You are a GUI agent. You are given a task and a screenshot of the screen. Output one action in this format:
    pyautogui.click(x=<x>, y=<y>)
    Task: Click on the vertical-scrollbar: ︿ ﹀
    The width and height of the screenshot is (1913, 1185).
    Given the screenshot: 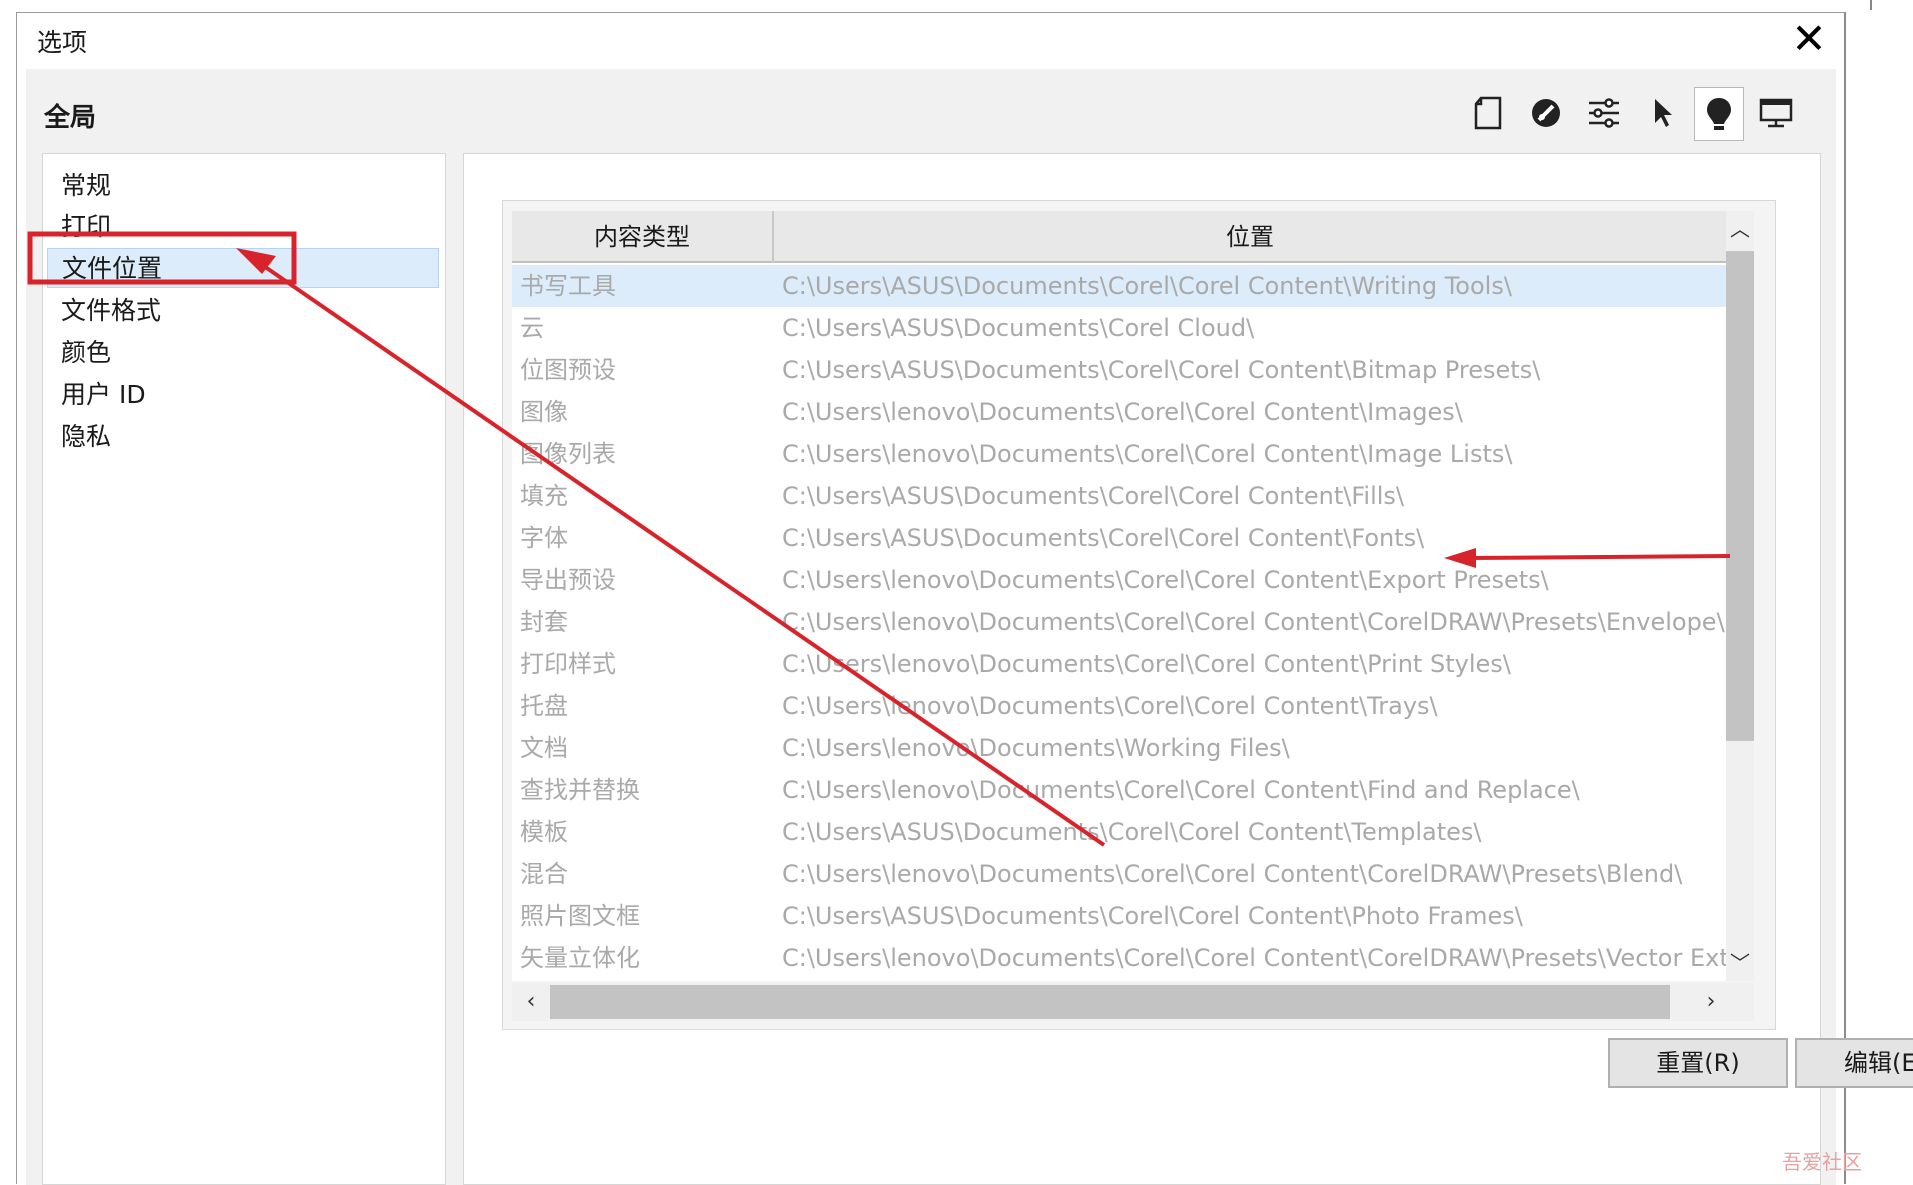 What is the action you would take?
    pyautogui.click(x=1740, y=596)
    